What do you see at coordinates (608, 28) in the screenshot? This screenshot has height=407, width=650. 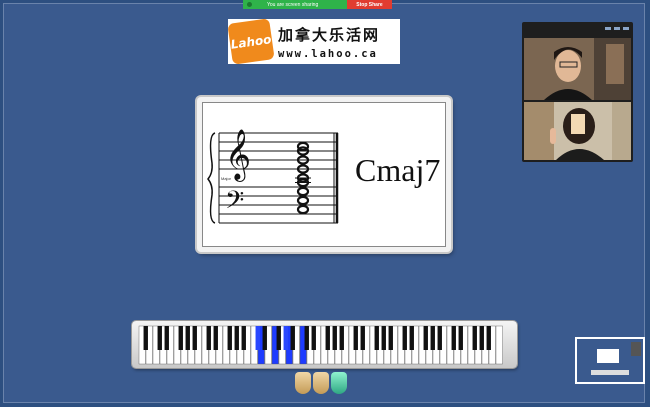 I see `minimize-icon` at bounding box center [608, 28].